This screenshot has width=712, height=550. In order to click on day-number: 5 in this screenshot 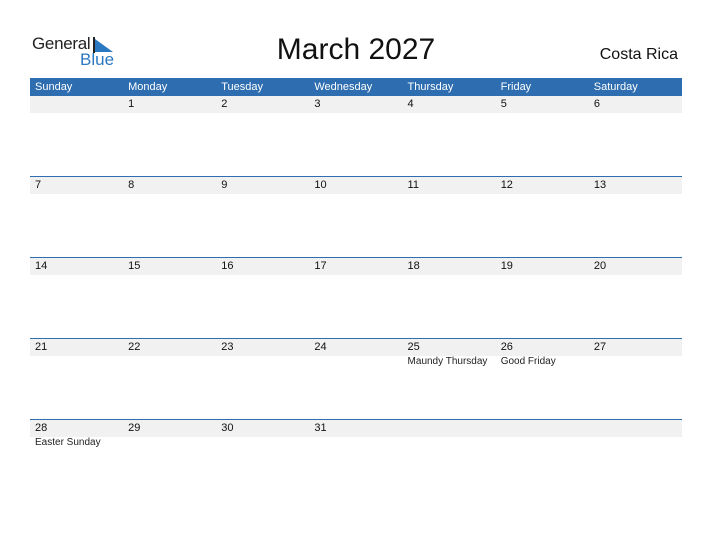, I will do `click(503, 104)`.